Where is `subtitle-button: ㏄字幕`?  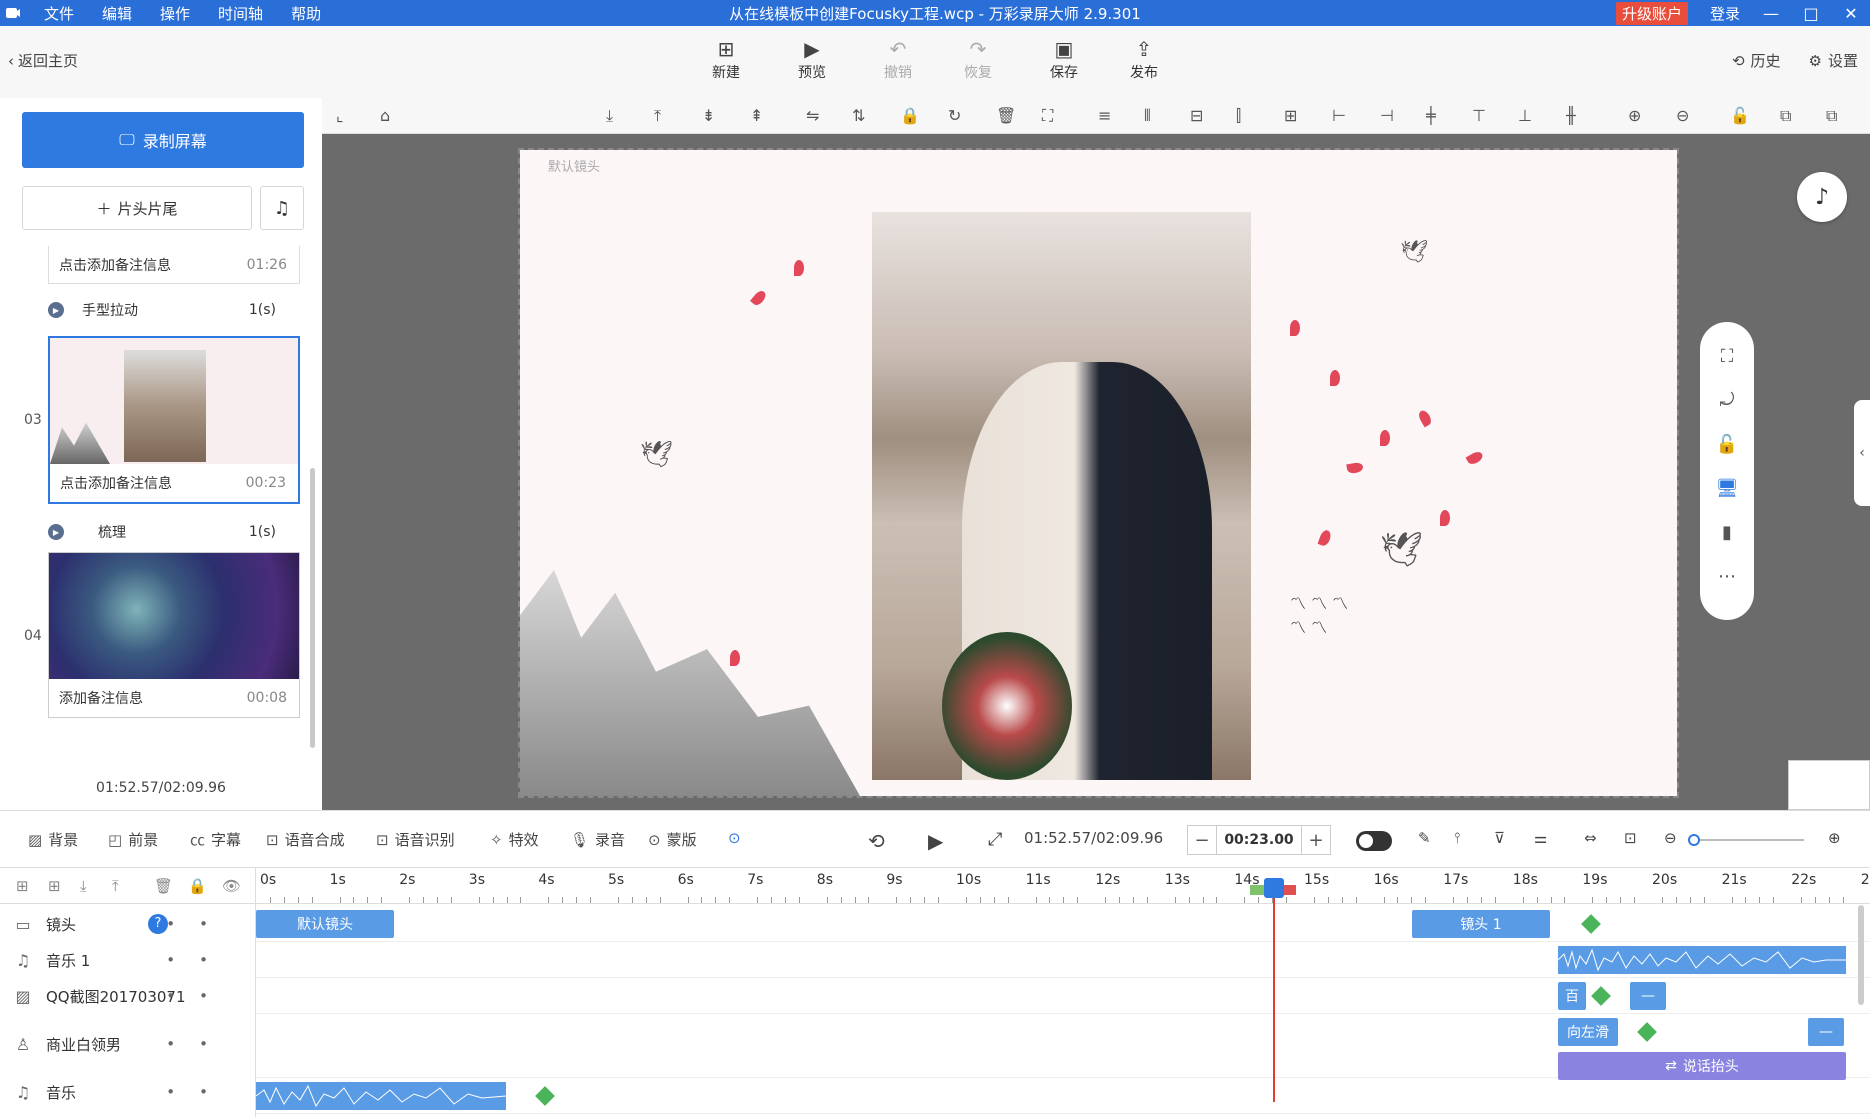 subtitle-button: ㏄字幕 is located at coordinates (215, 839).